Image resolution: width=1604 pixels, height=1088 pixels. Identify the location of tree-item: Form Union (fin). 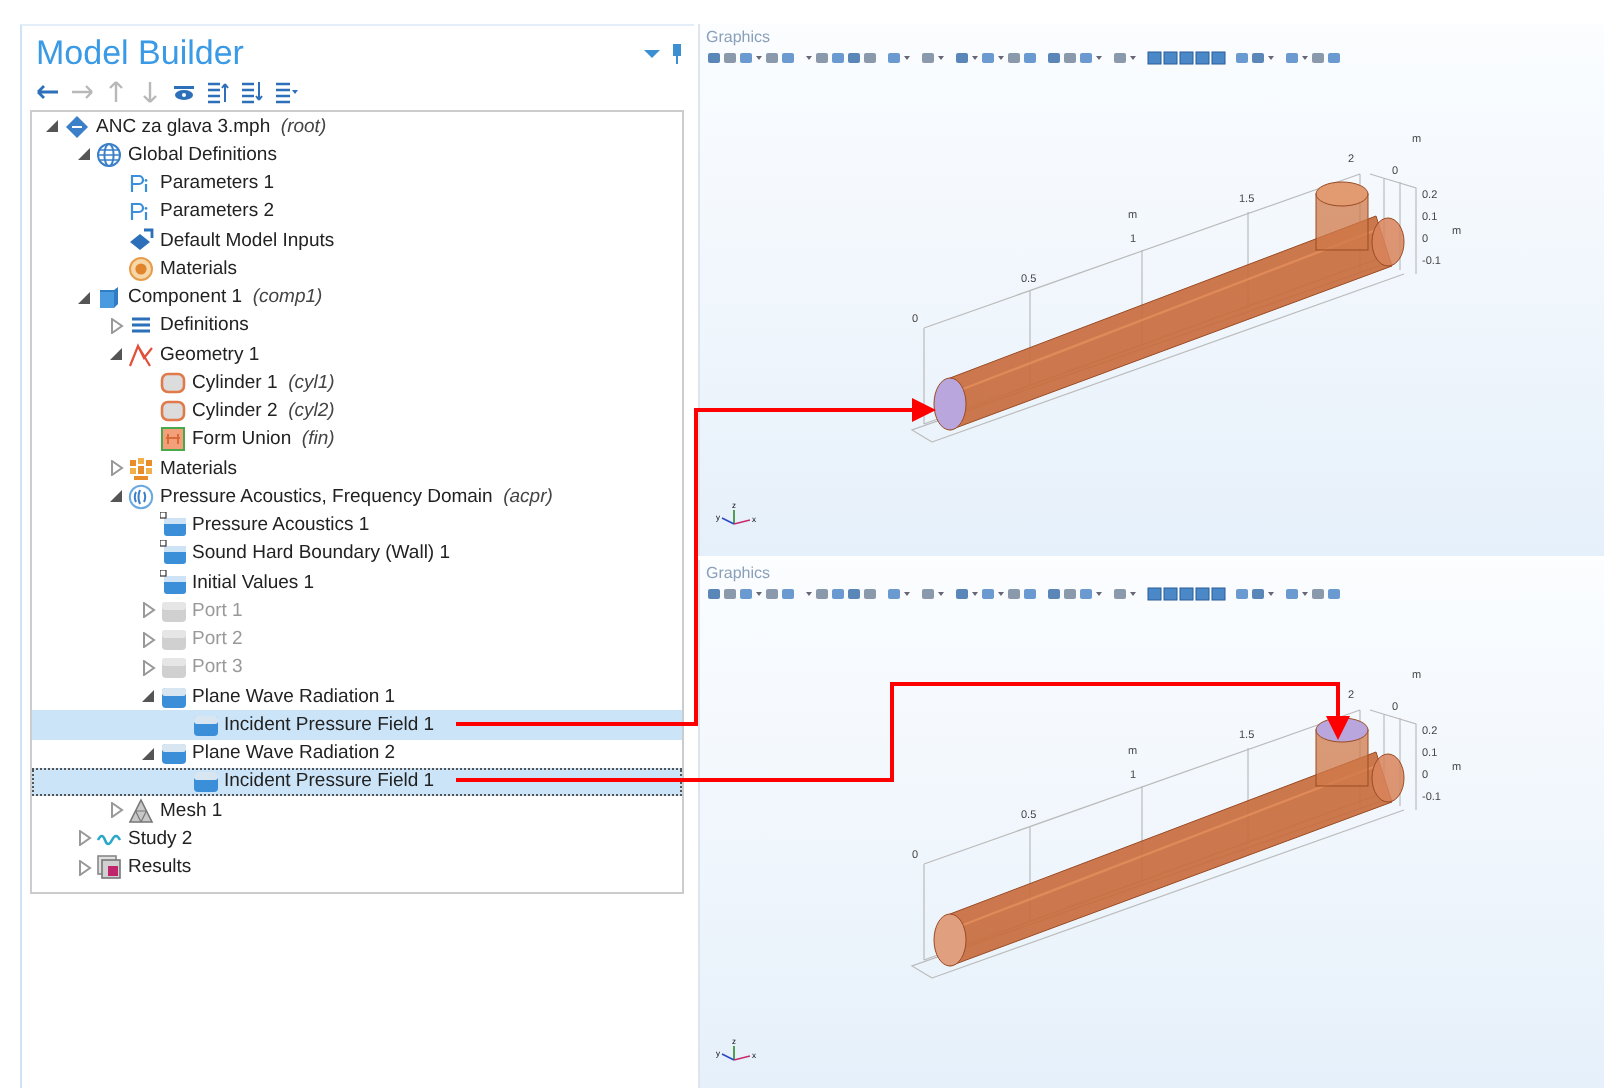
(357, 439).